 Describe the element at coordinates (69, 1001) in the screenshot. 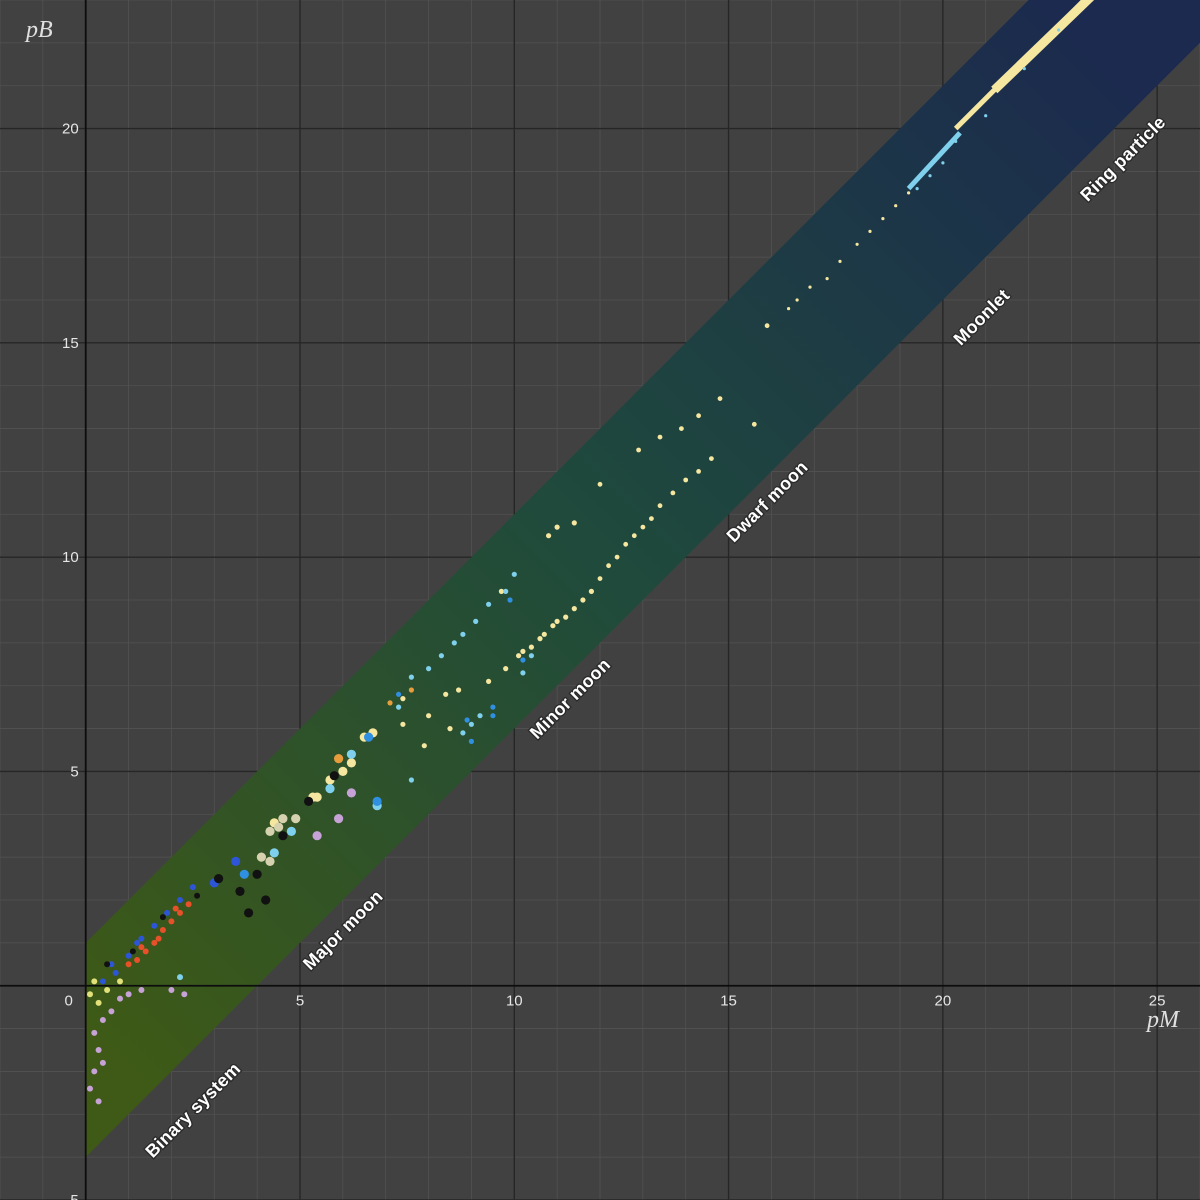

I see `x-tick-label: 0` at that location.